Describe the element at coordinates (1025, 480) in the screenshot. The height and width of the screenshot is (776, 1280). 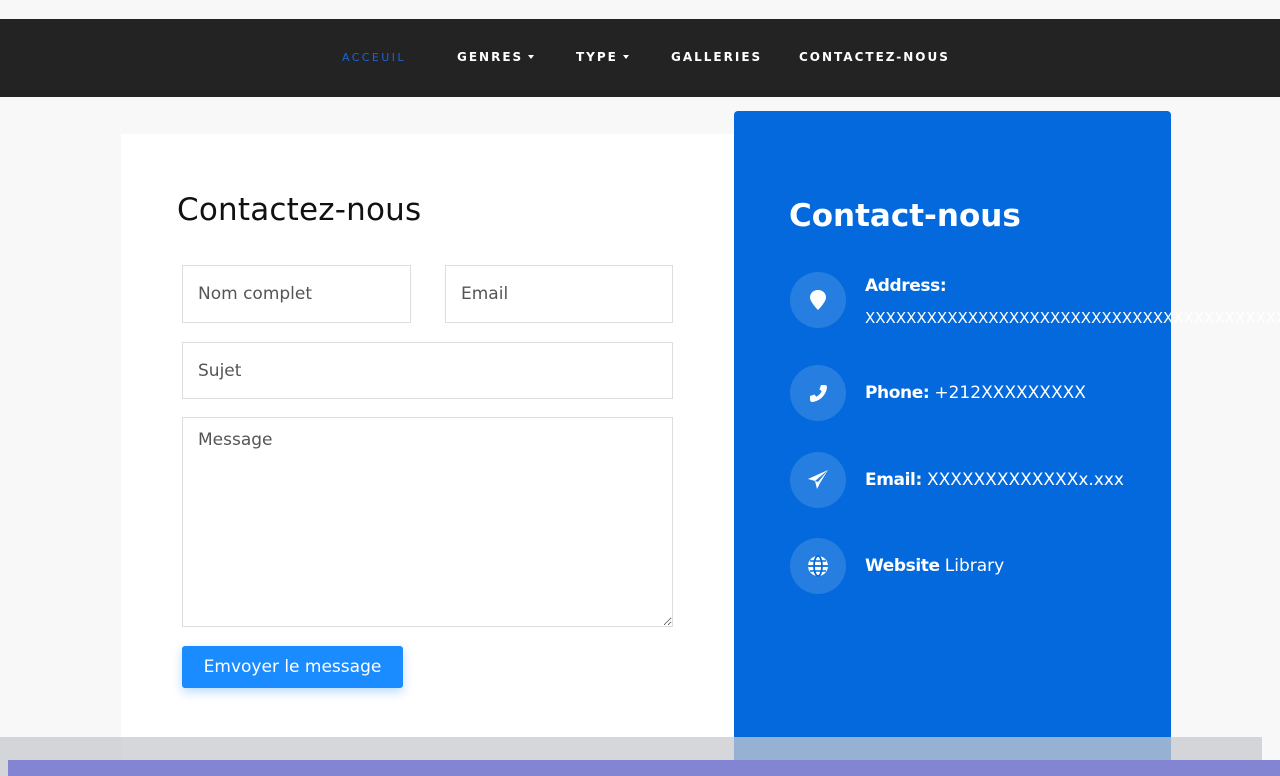
I see `email-value: XXXXXXXXXXXXXx.xxx` at that location.